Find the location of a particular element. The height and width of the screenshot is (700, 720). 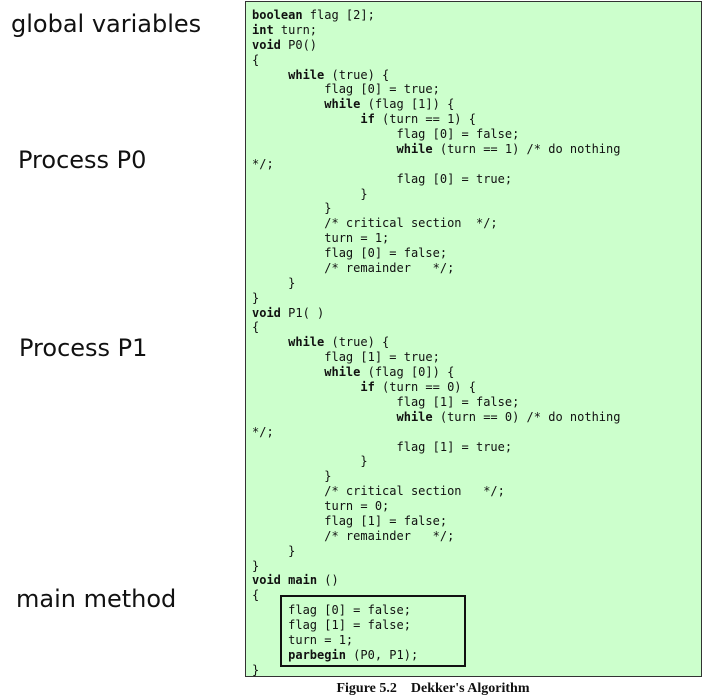

code-text: /* remainder */; is located at coordinates (353, 267).